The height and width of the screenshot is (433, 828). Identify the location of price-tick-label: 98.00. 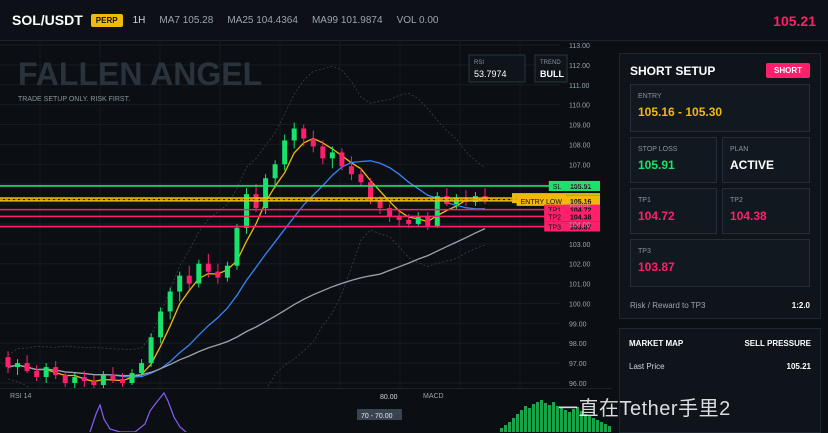
(578, 344).